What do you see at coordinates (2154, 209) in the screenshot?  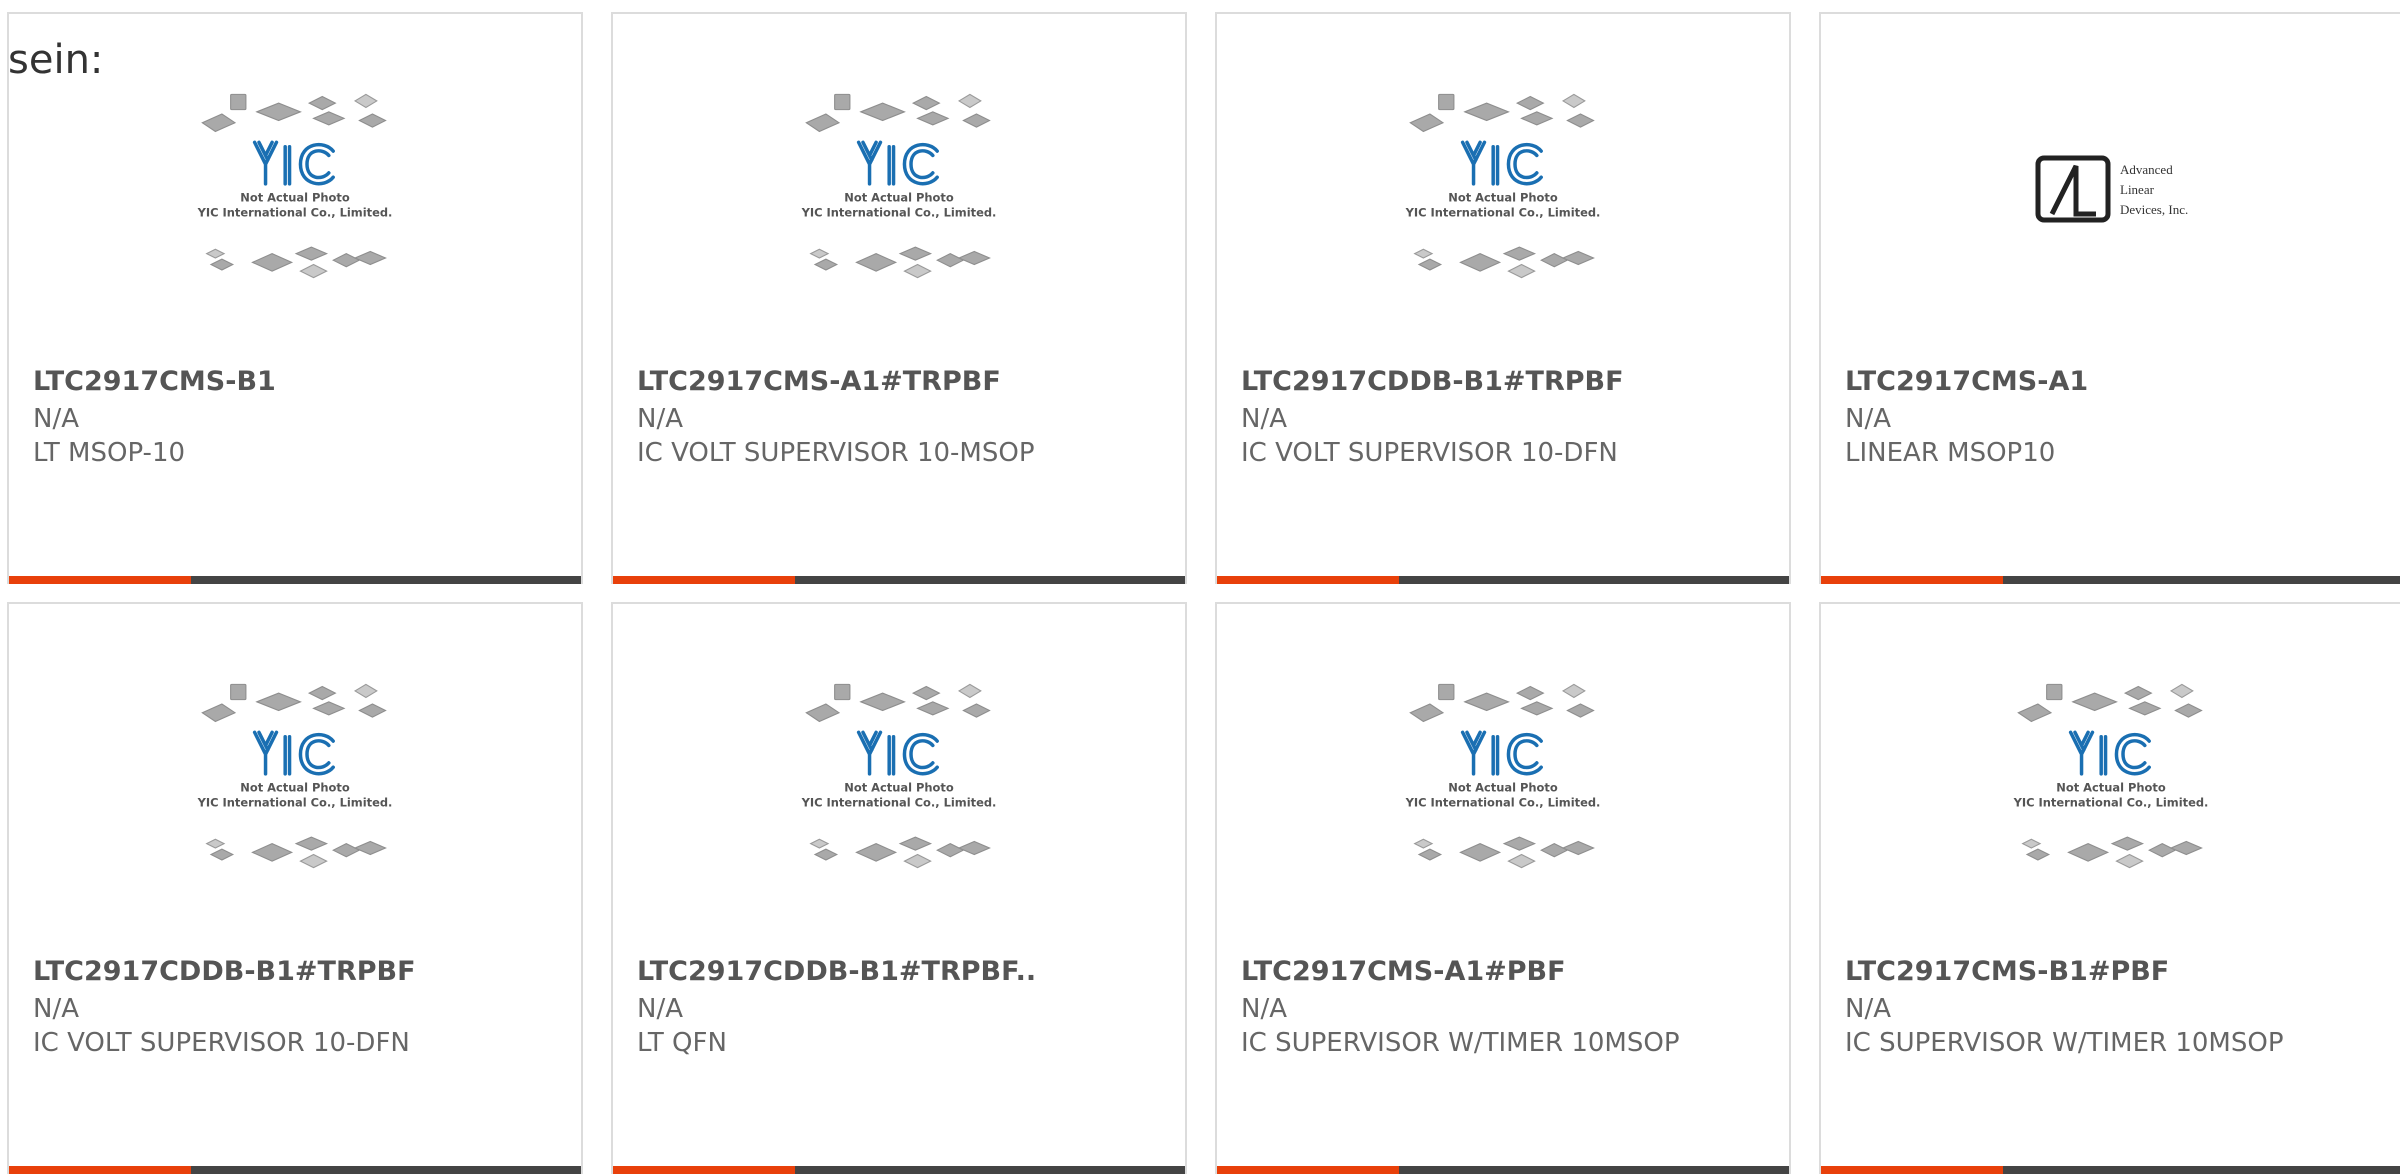 I see `svg-text: Devices, Inc.` at bounding box center [2154, 209].